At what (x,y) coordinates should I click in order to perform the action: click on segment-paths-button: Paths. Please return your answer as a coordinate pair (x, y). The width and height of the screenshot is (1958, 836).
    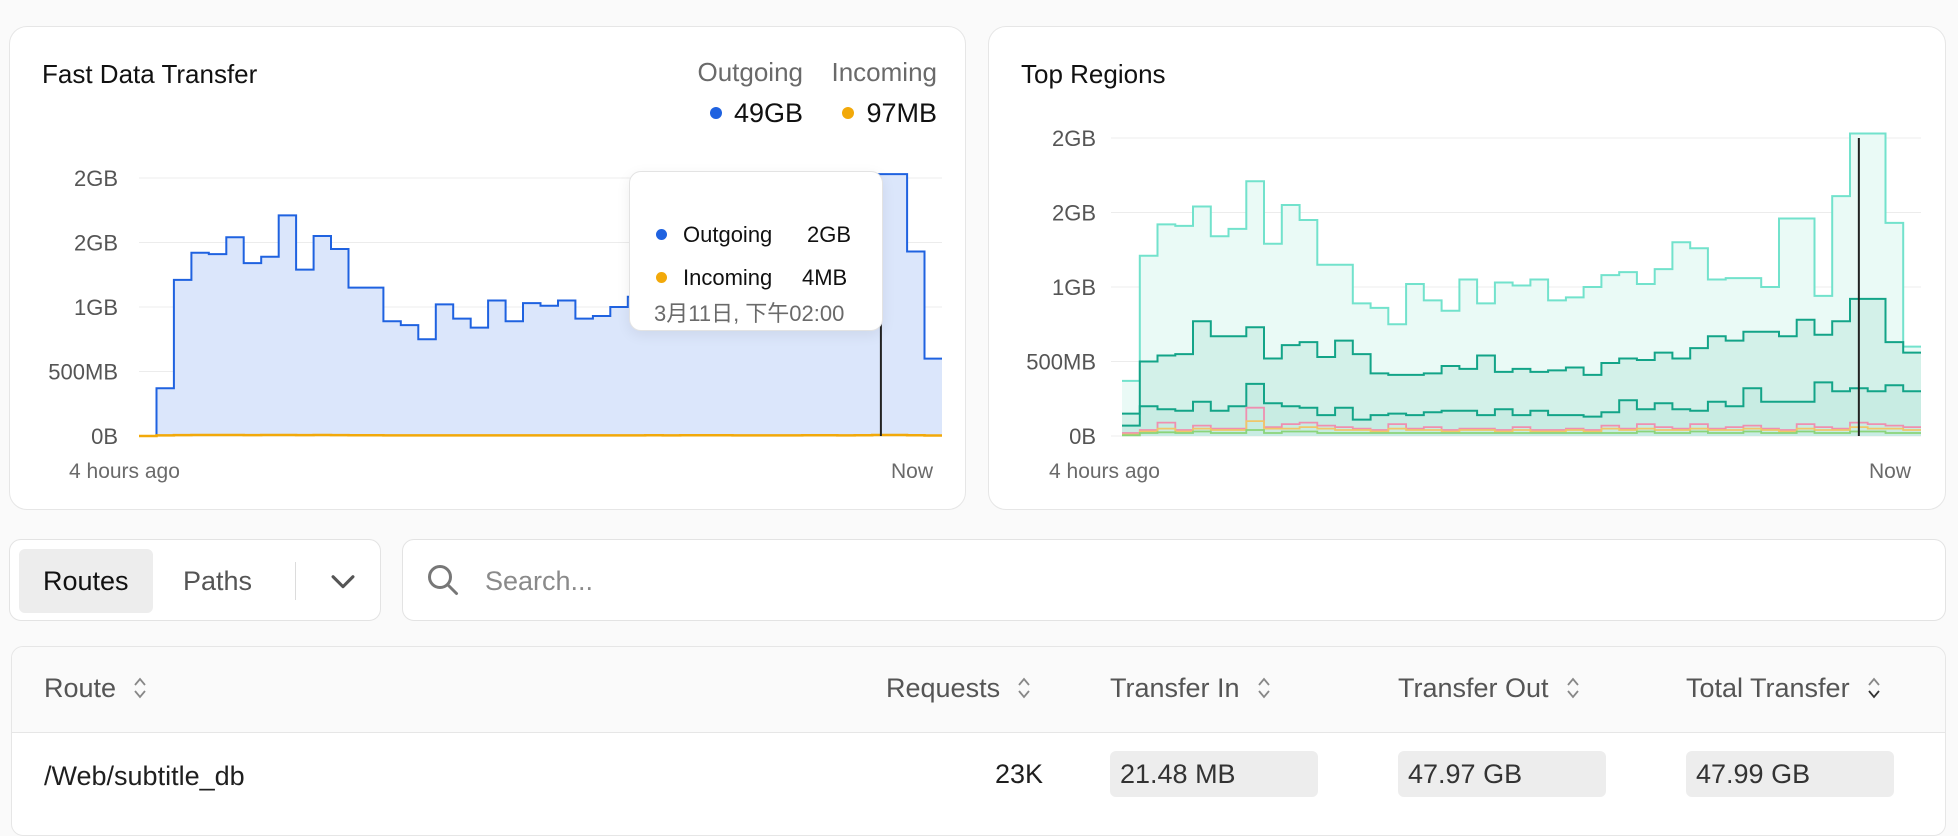
    Looking at the image, I should click on (217, 581).